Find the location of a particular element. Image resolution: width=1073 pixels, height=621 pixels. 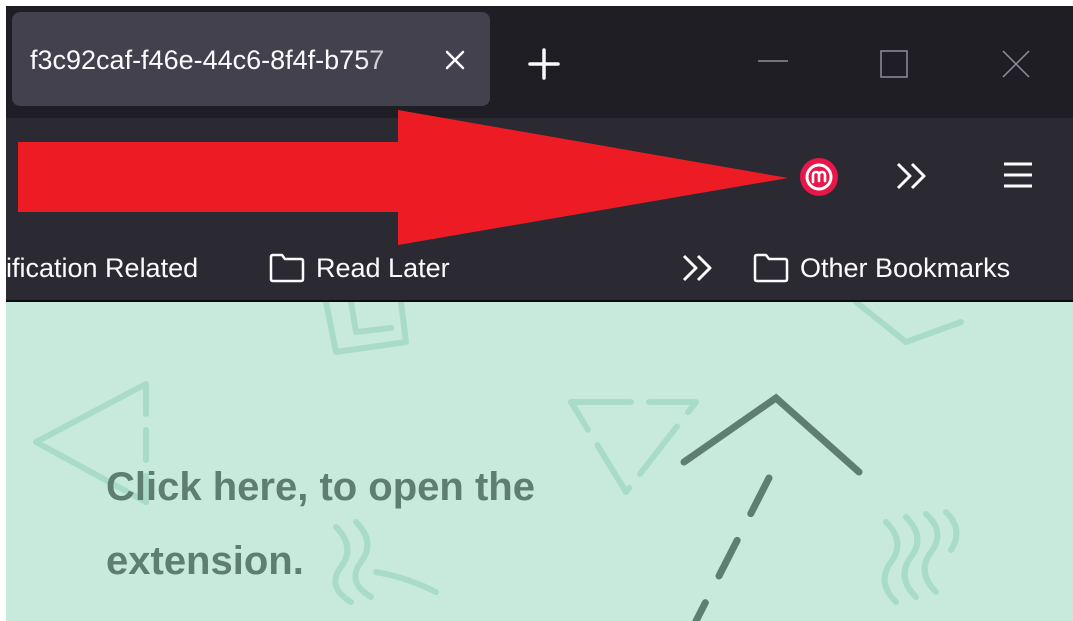

bookmark-label: Read Later is located at coordinates (383, 267).